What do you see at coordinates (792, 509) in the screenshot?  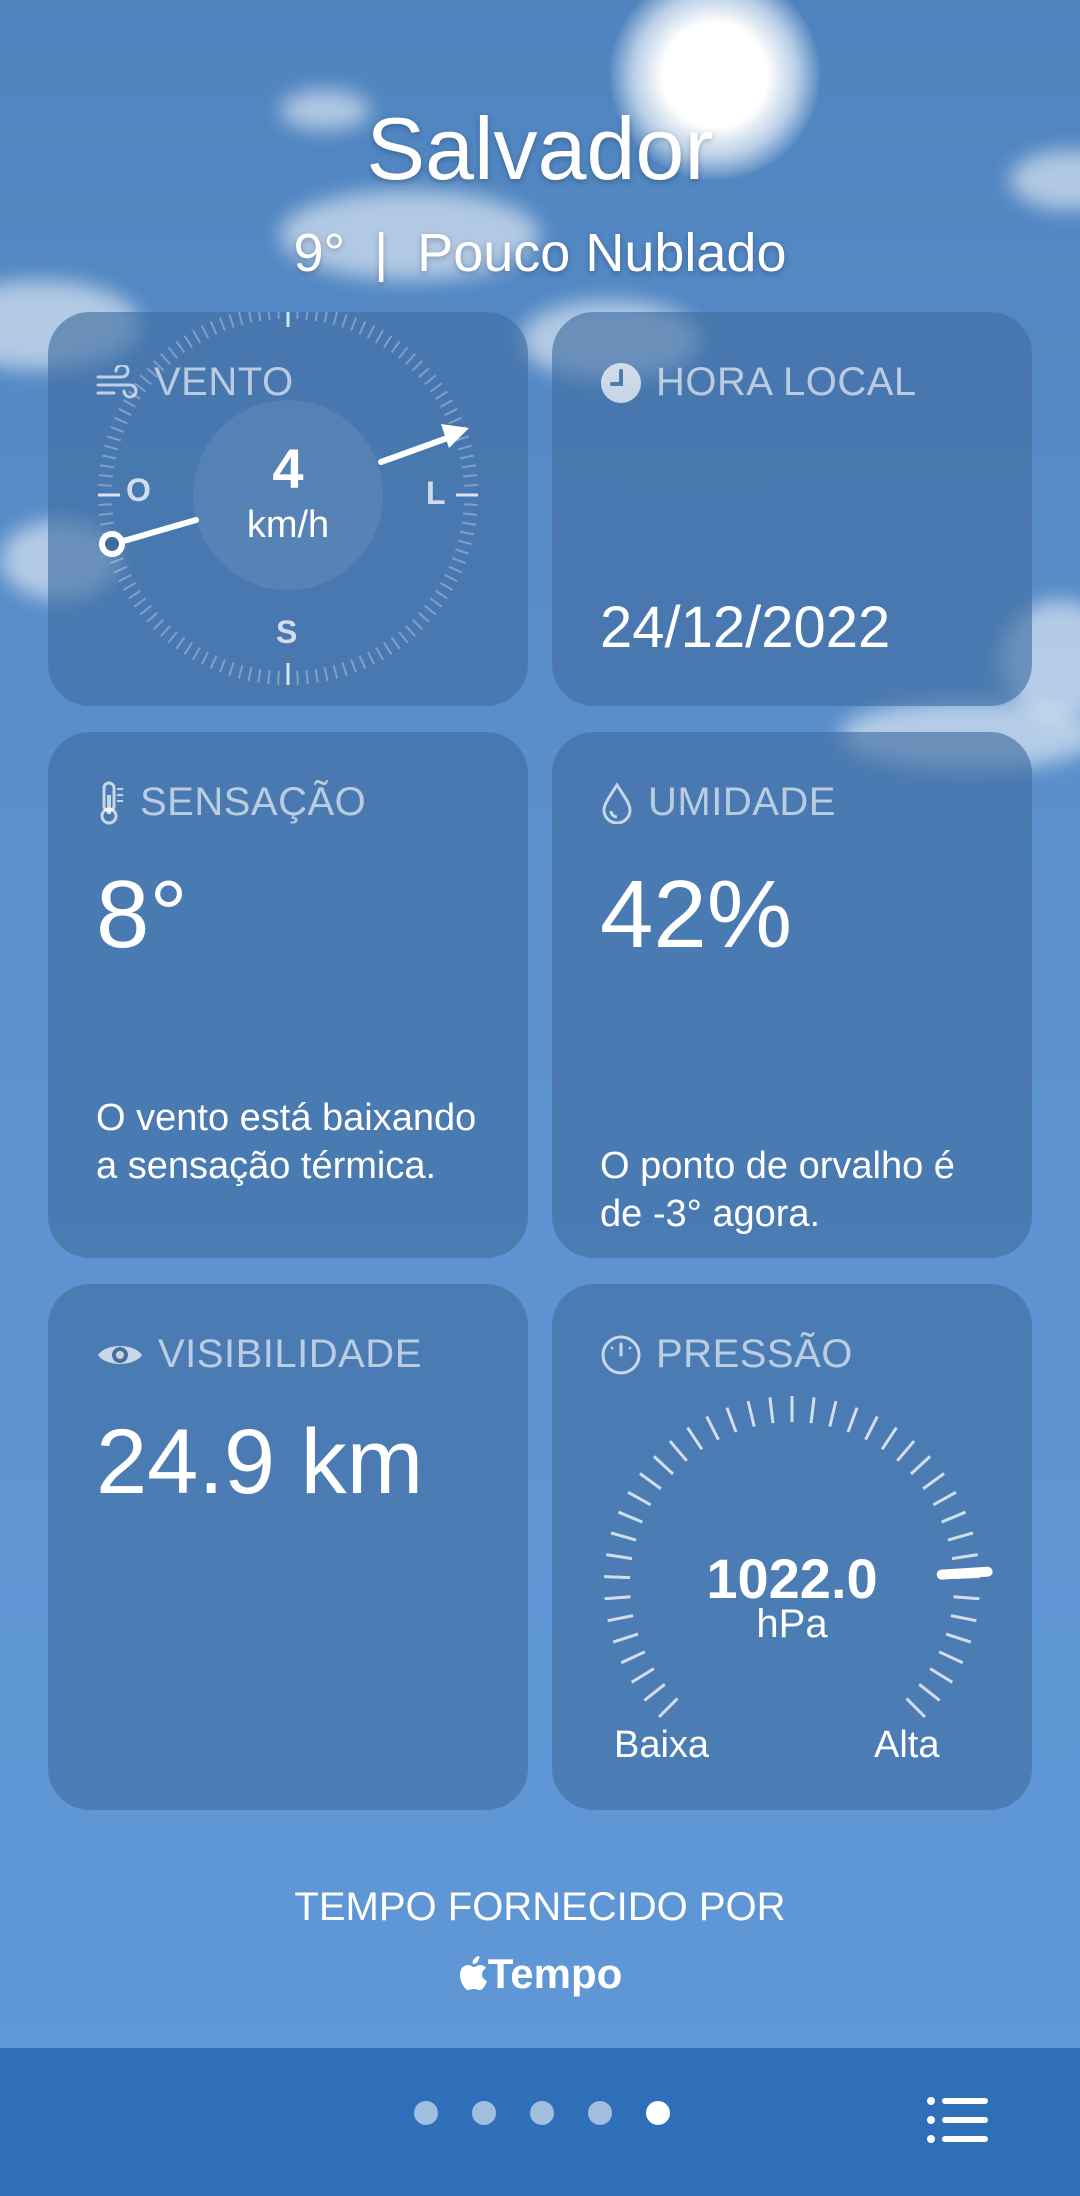 I see `local-time-card: HORA LOCAL 24/12/2022` at bounding box center [792, 509].